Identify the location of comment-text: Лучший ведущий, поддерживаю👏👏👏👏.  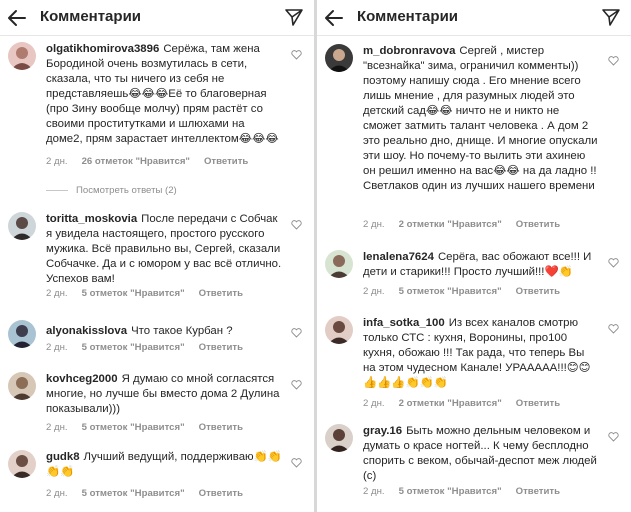
(164, 464).